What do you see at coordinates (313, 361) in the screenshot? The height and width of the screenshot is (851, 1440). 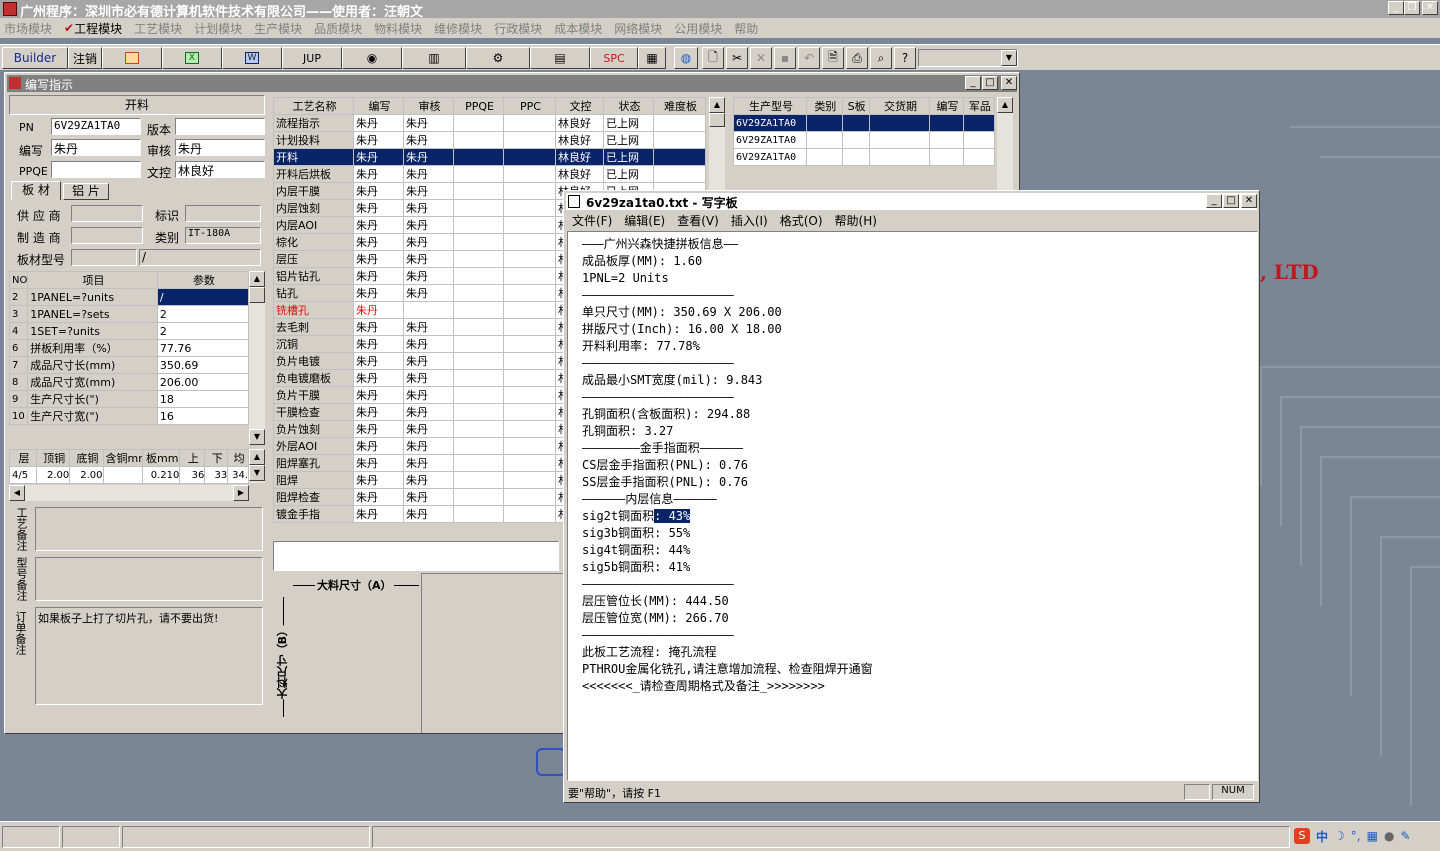 I see `process-name: 负片电镀` at bounding box center [313, 361].